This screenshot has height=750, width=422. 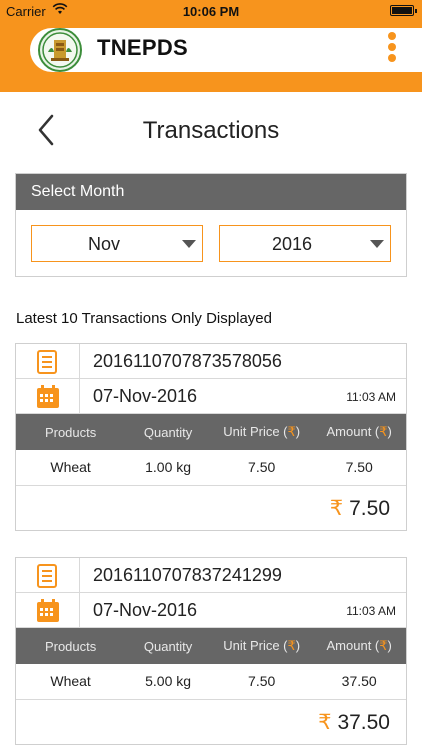 What do you see at coordinates (187, 361) in the screenshot?
I see `transaction-id: 2016110707873578056` at bounding box center [187, 361].